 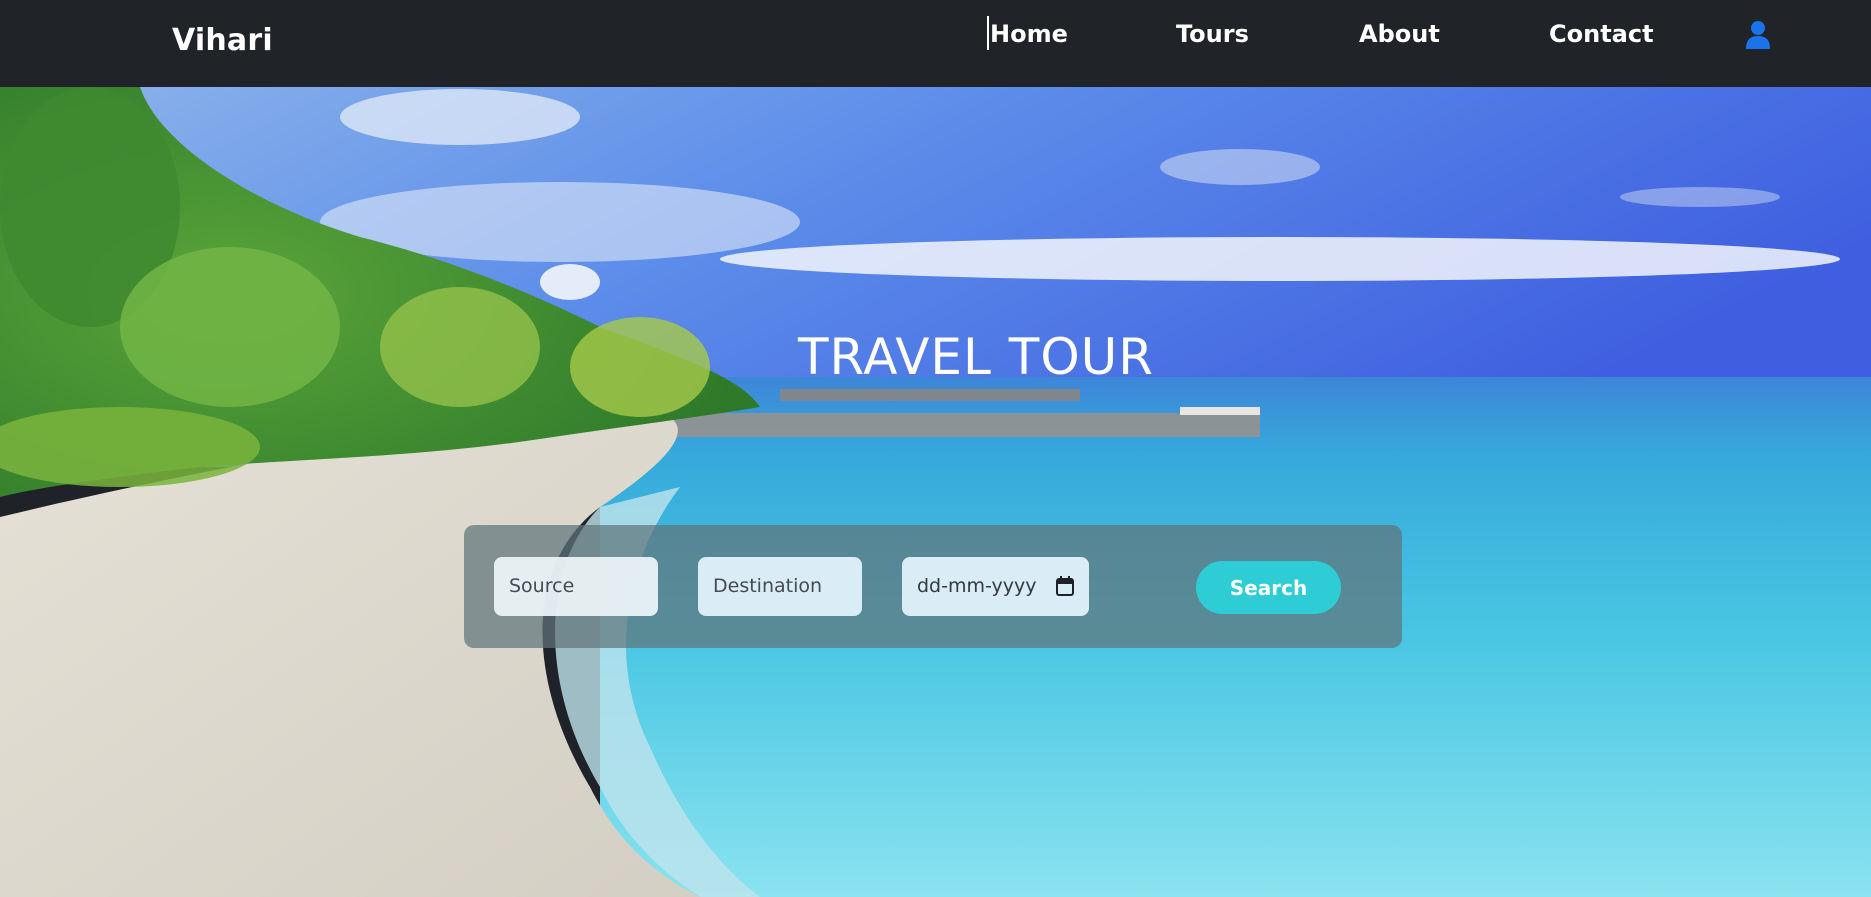 I want to click on date-input: dd-mm-yyyy, so click(x=995, y=586).